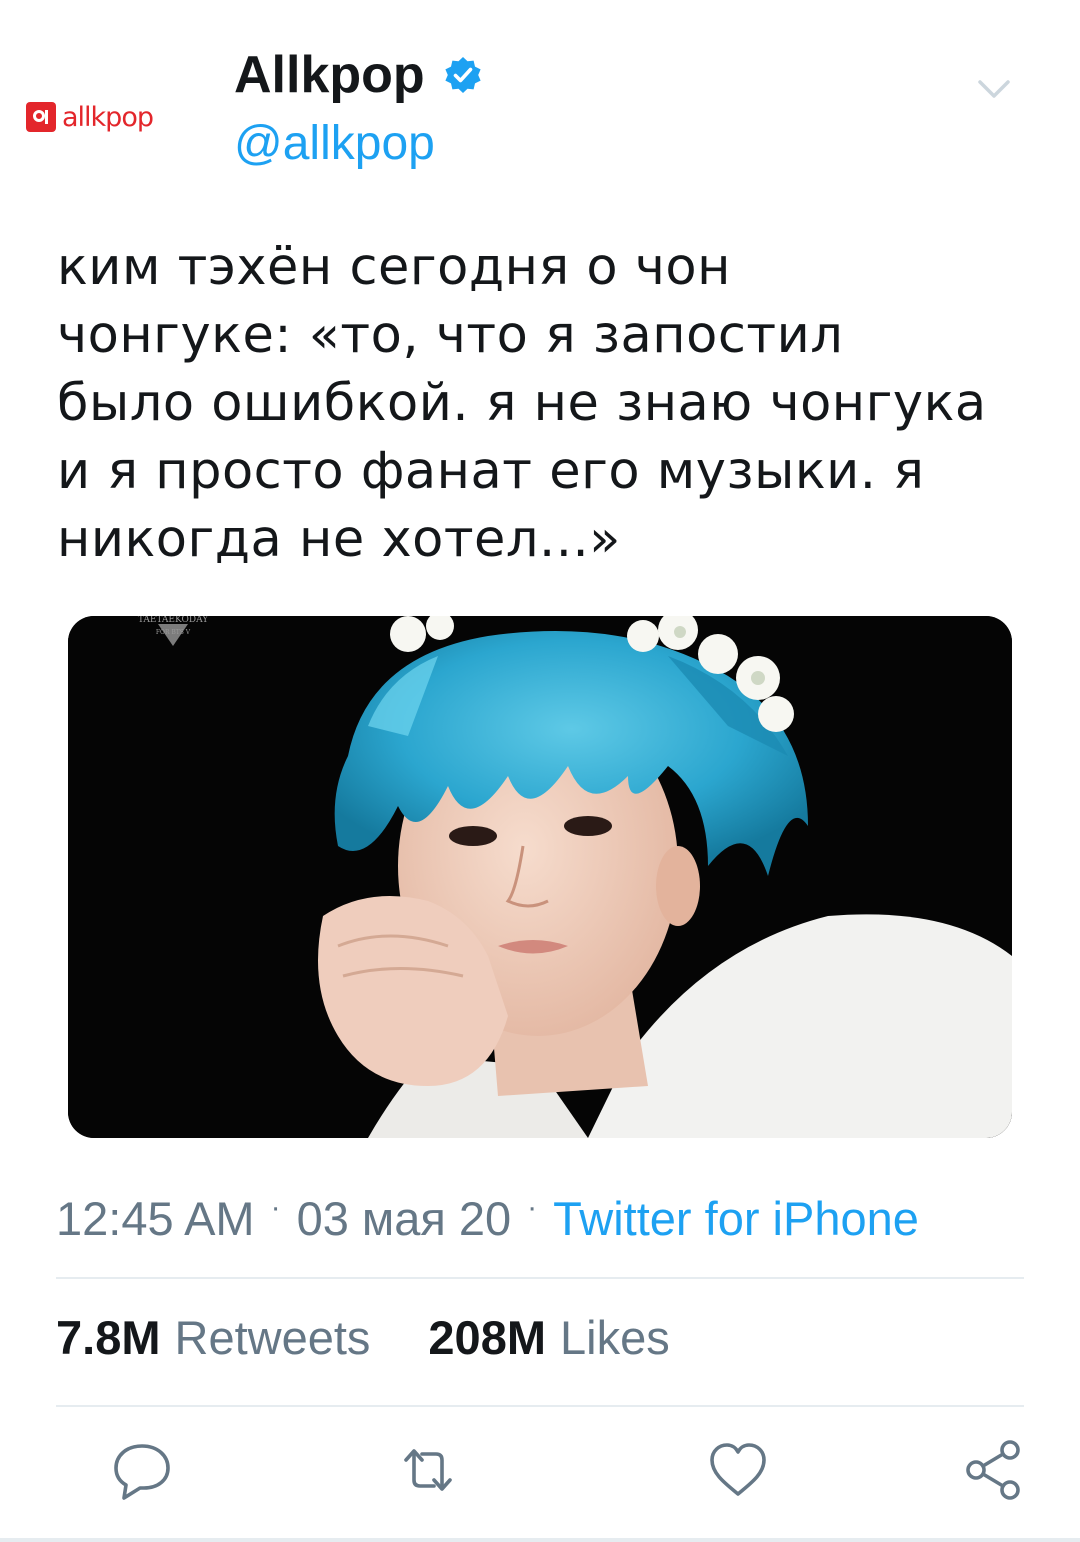 The width and height of the screenshot is (1080, 1542). I want to click on retweet-icon, so click(428, 1470).